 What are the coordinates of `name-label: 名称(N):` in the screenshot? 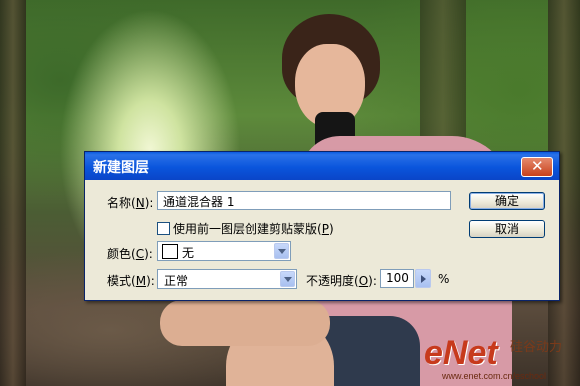 It's located at (130, 203).